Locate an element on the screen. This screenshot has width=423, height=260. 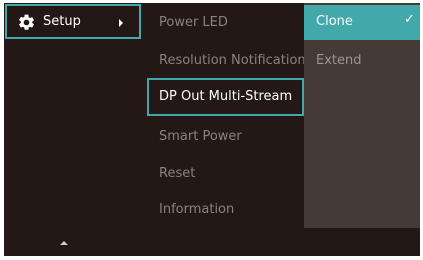
submenu-item-resolution-notification: Resolution Notification is located at coordinates (232, 61).